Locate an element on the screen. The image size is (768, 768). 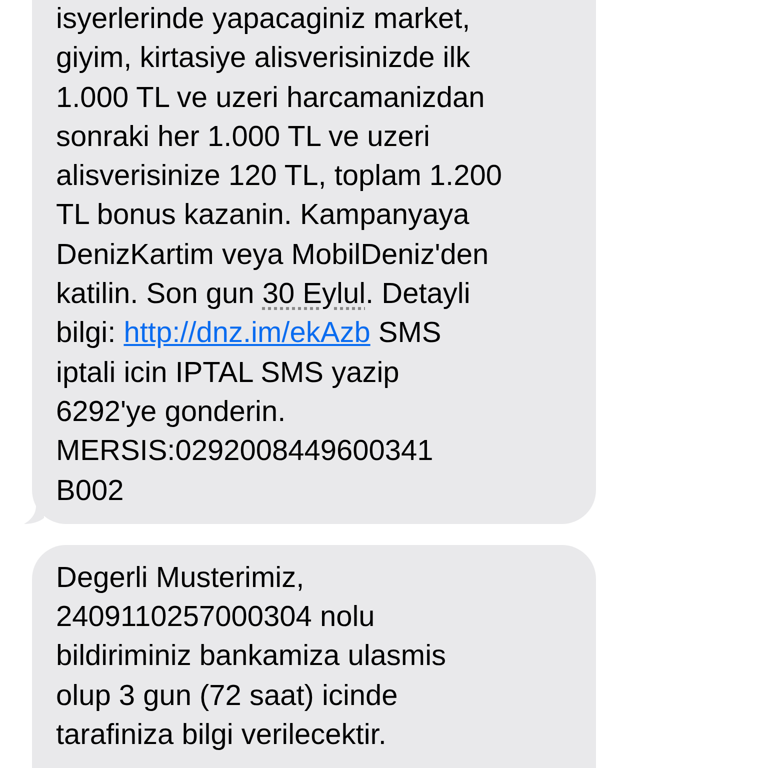
date-link: 30 Eylul is located at coordinates (314, 294).